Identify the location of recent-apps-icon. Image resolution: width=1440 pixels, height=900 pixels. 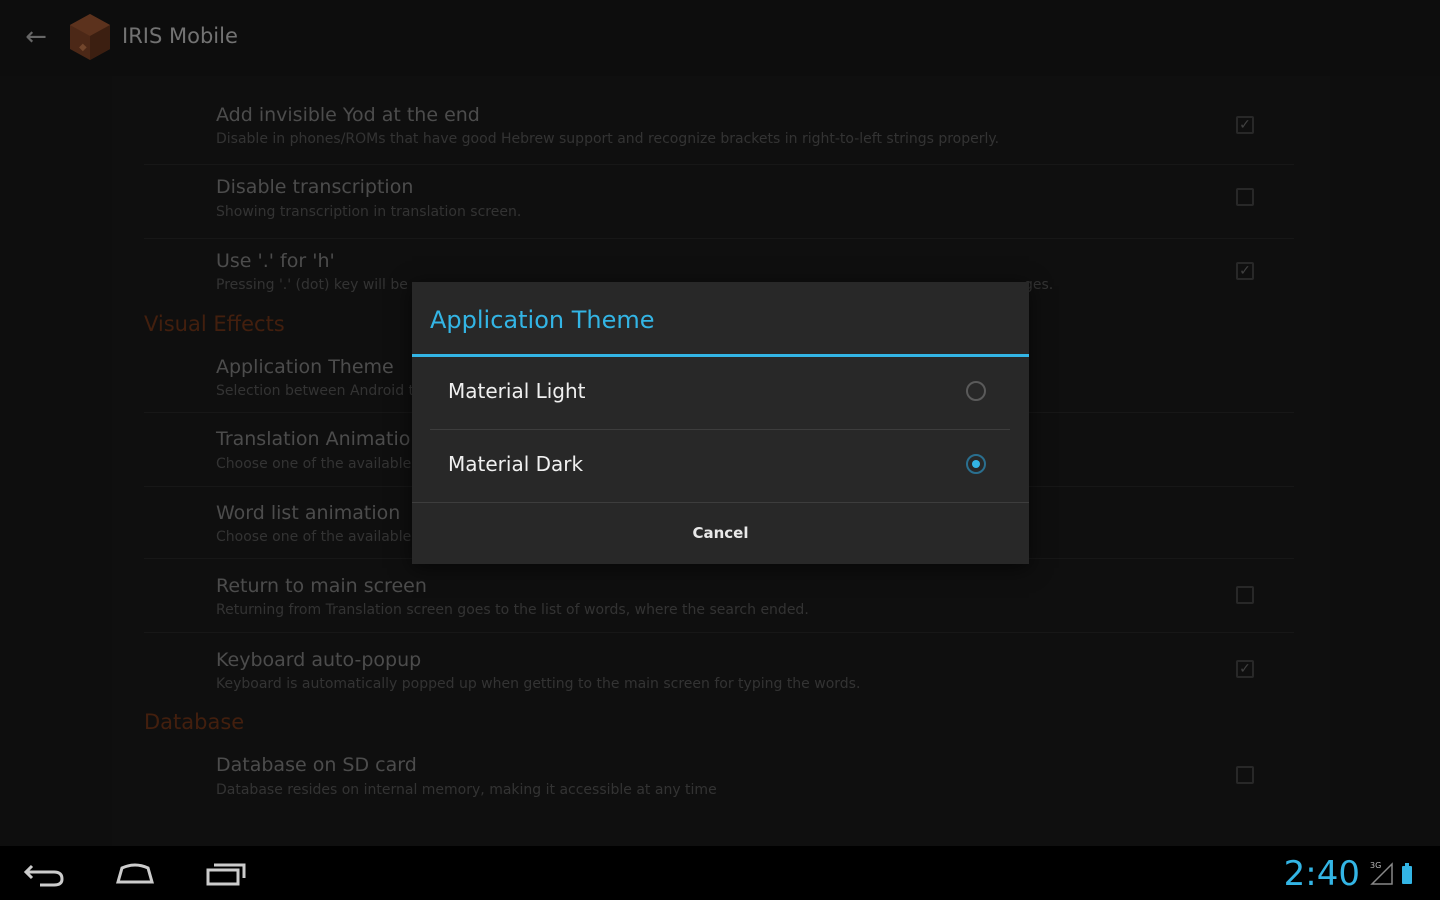
(225, 873).